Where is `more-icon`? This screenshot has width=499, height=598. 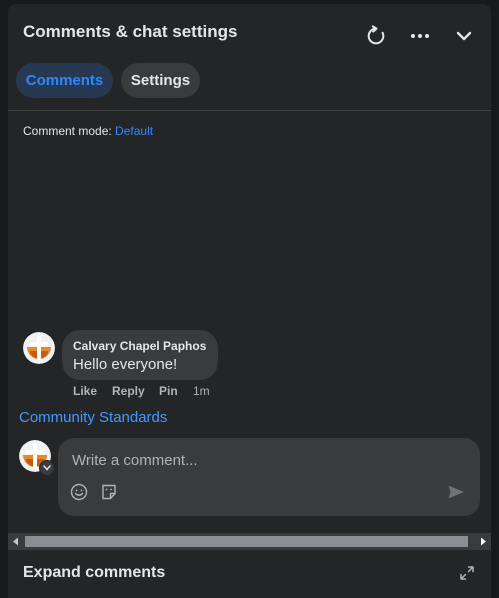 more-icon is located at coordinates (420, 36).